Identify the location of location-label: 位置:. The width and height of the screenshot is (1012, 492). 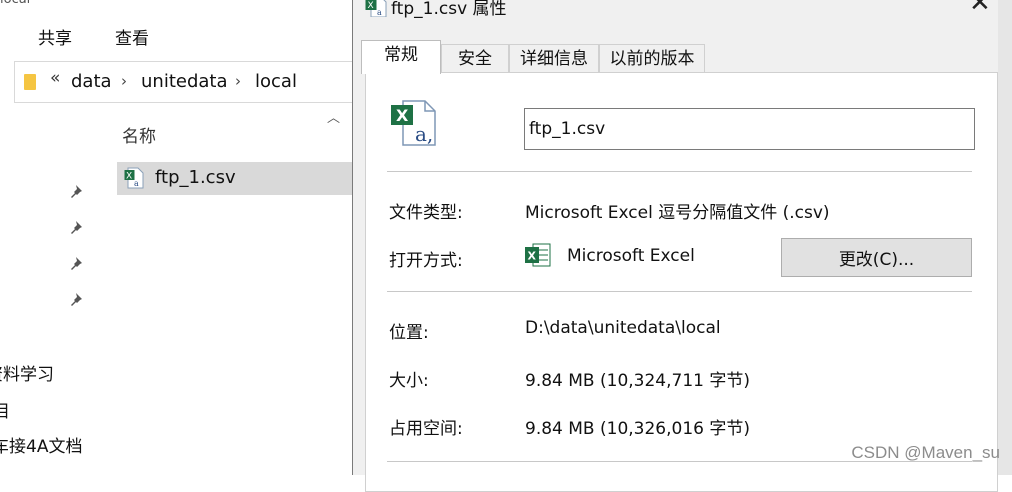
(409, 333).